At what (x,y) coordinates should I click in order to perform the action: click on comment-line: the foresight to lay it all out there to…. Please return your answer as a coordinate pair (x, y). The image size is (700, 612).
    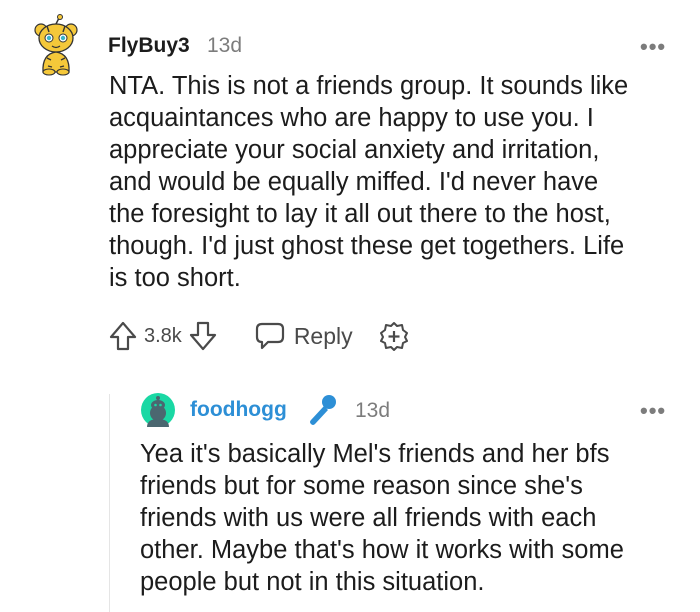
    Looking at the image, I should click on (360, 214).